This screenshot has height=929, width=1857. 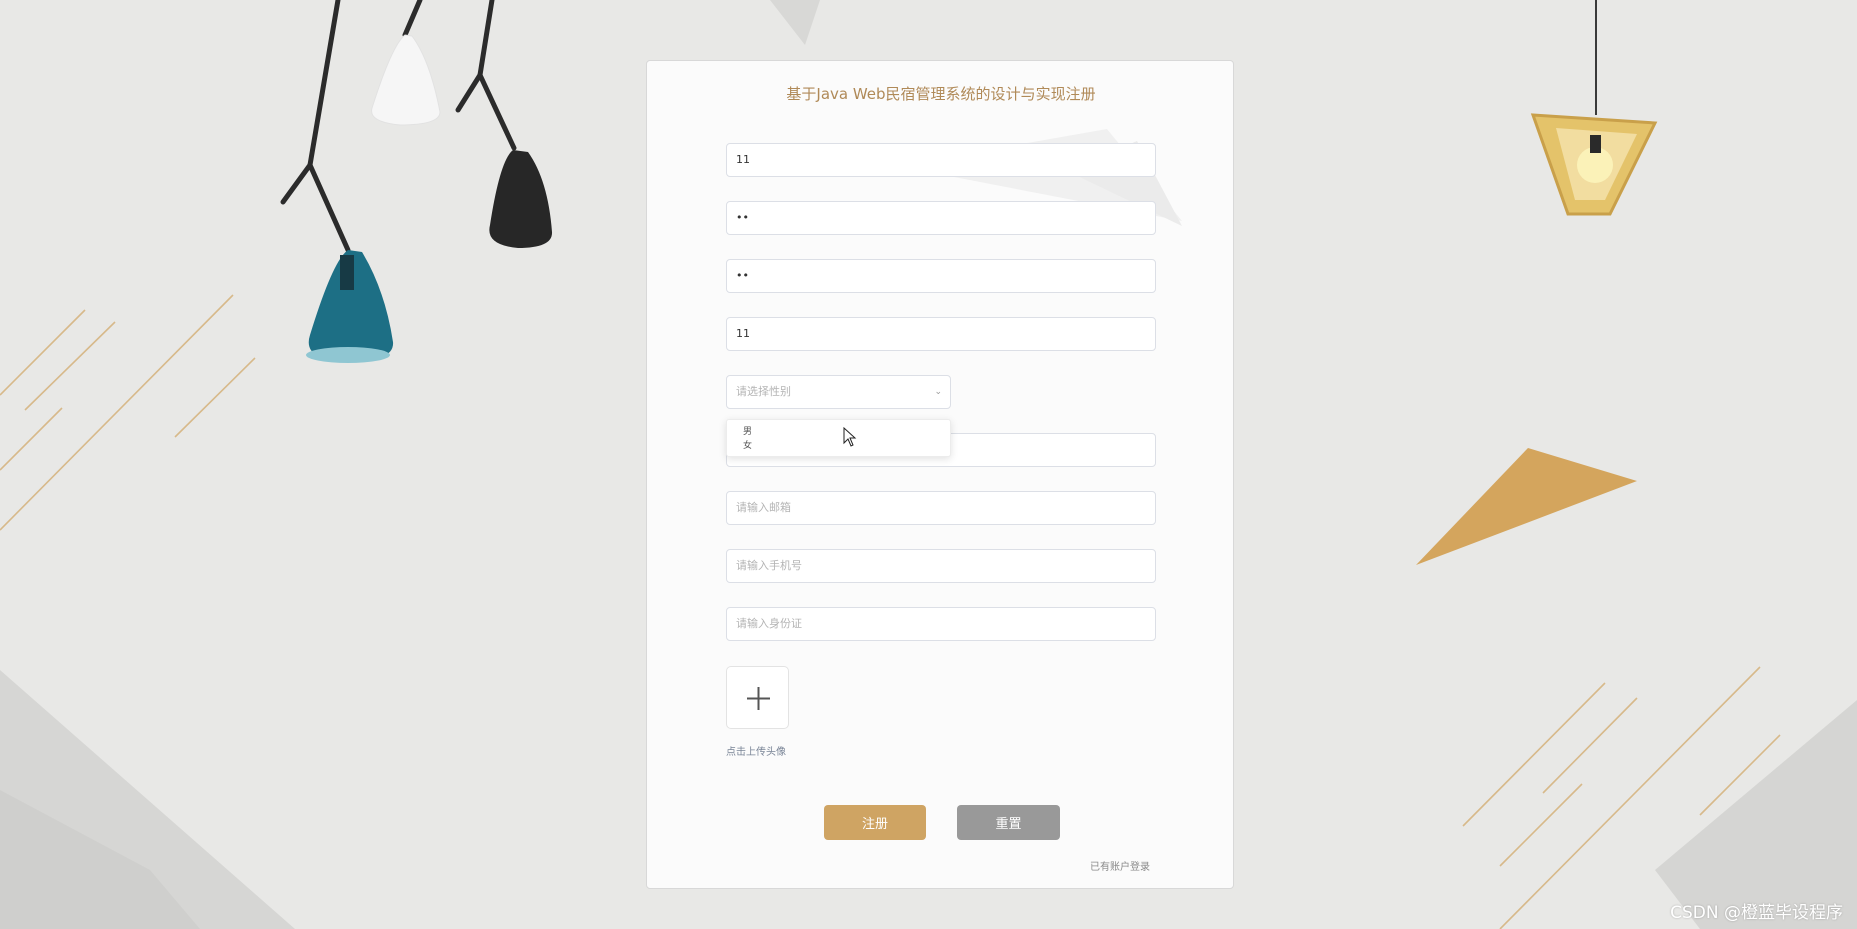 I want to click on mouse-pointer-icon, so click(x=850, y=437).